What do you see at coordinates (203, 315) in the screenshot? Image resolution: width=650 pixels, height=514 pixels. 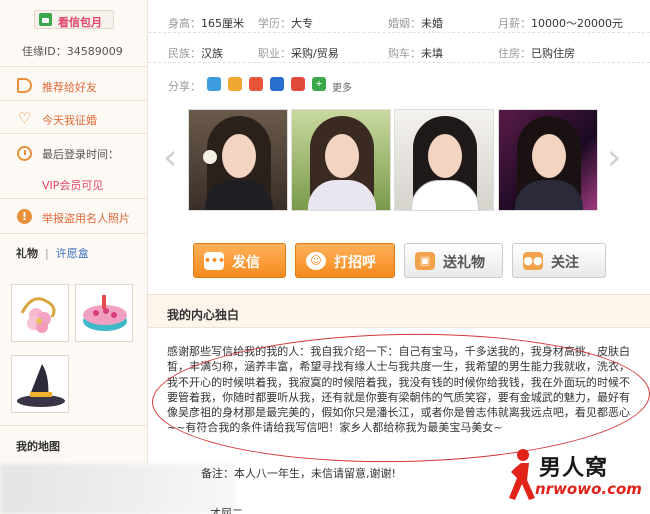 I see `monologue-title: 我的内心独白` at bounding box center [203, 315].